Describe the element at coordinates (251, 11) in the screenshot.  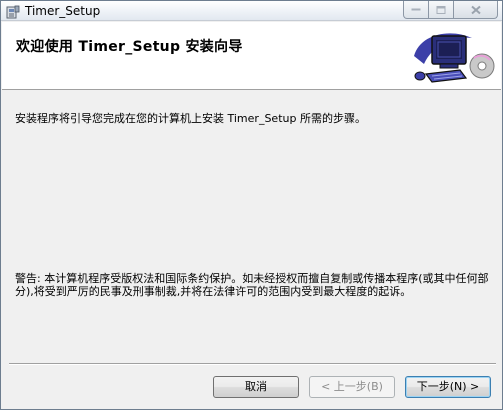
I see `title-bar: Timer_Setup` at that location.